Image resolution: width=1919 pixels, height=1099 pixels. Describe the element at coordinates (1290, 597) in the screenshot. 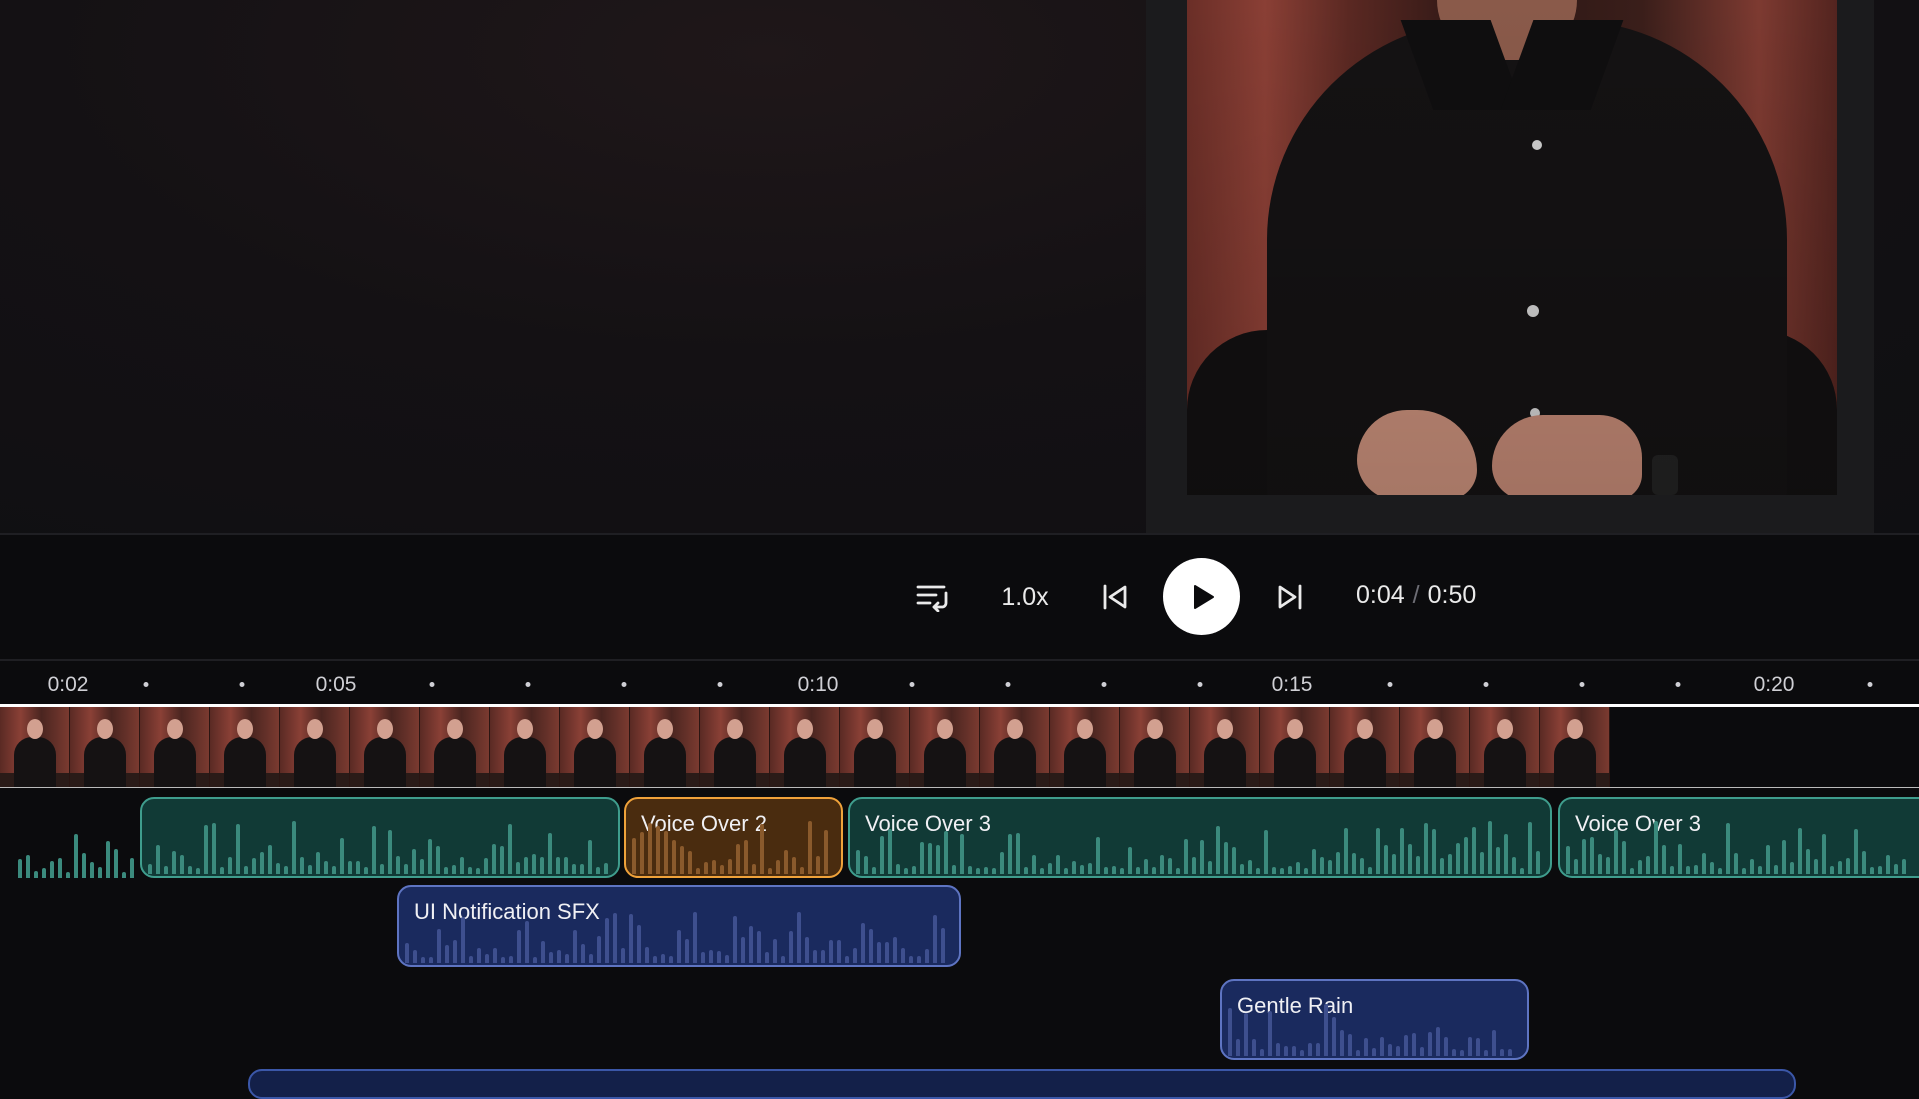

I see `skip-next-button` at that location.